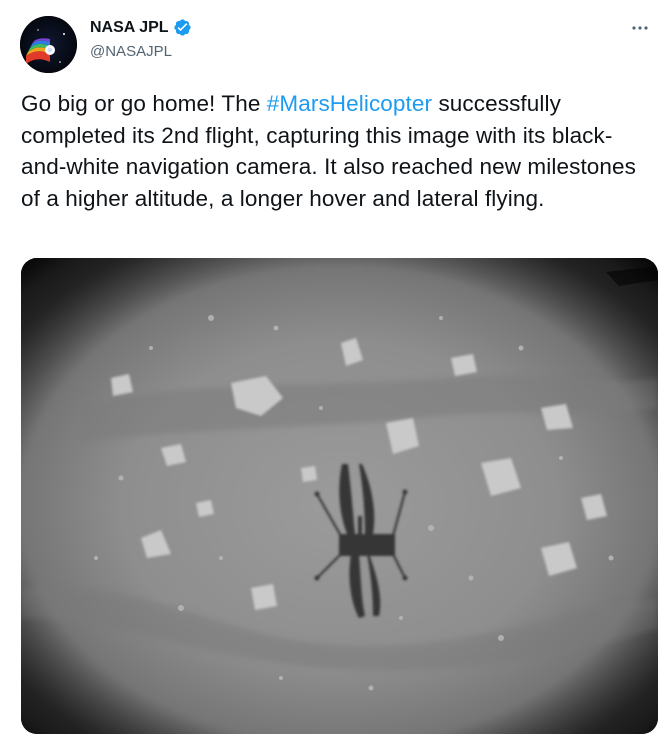 The image size is (672, 743). I want to click on author-avatar, so click(48, 44).